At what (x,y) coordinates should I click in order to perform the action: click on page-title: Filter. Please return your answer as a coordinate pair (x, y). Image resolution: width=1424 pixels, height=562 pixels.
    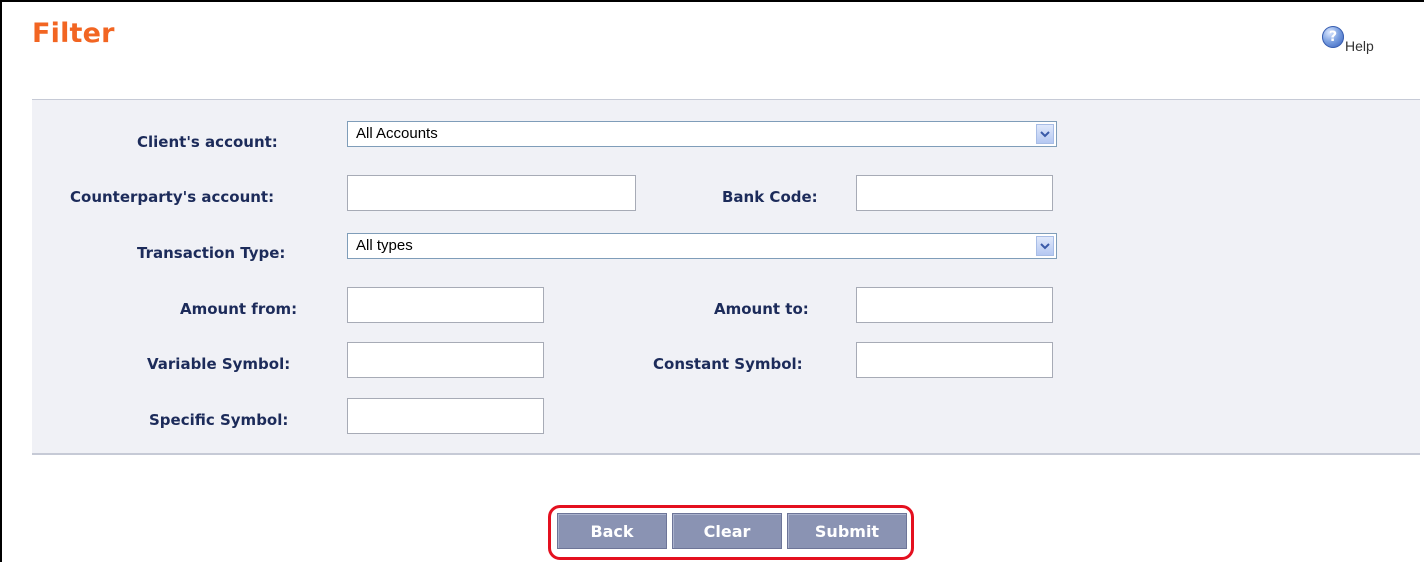
    Looking at the image, I should click on (73, 33).